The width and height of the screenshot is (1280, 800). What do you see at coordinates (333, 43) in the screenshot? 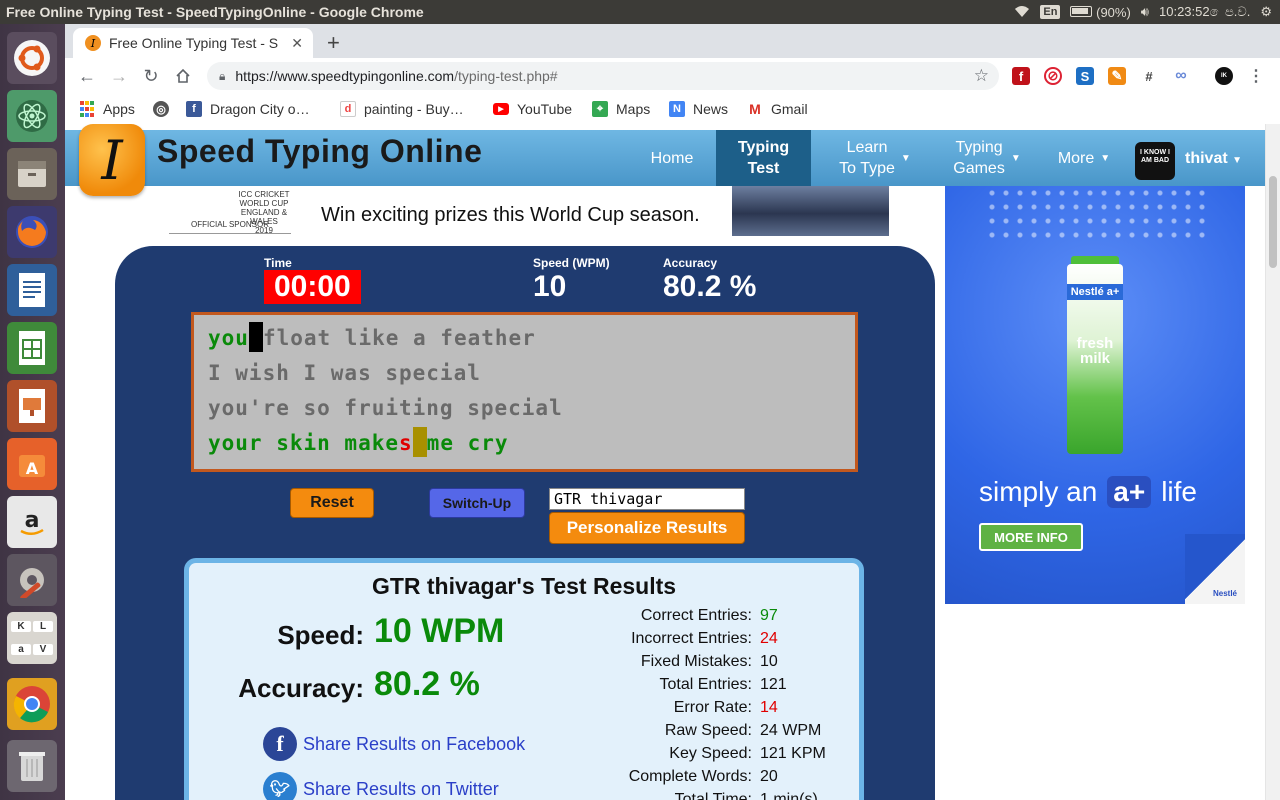
I see `new-tab-button: +` at bounding box center [333, 43].